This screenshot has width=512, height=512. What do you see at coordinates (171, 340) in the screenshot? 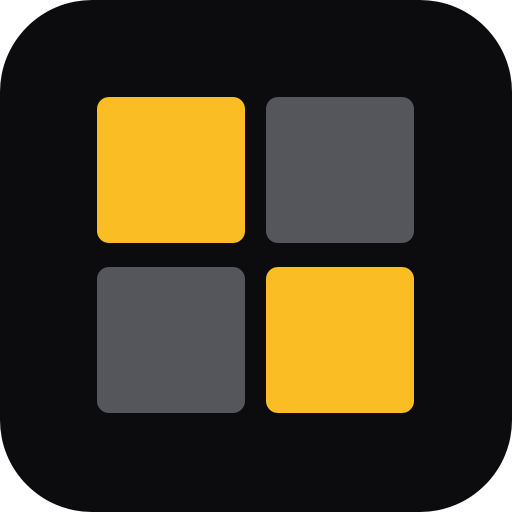
I see `tile-bottom-left` at bounding box center [171, 340].